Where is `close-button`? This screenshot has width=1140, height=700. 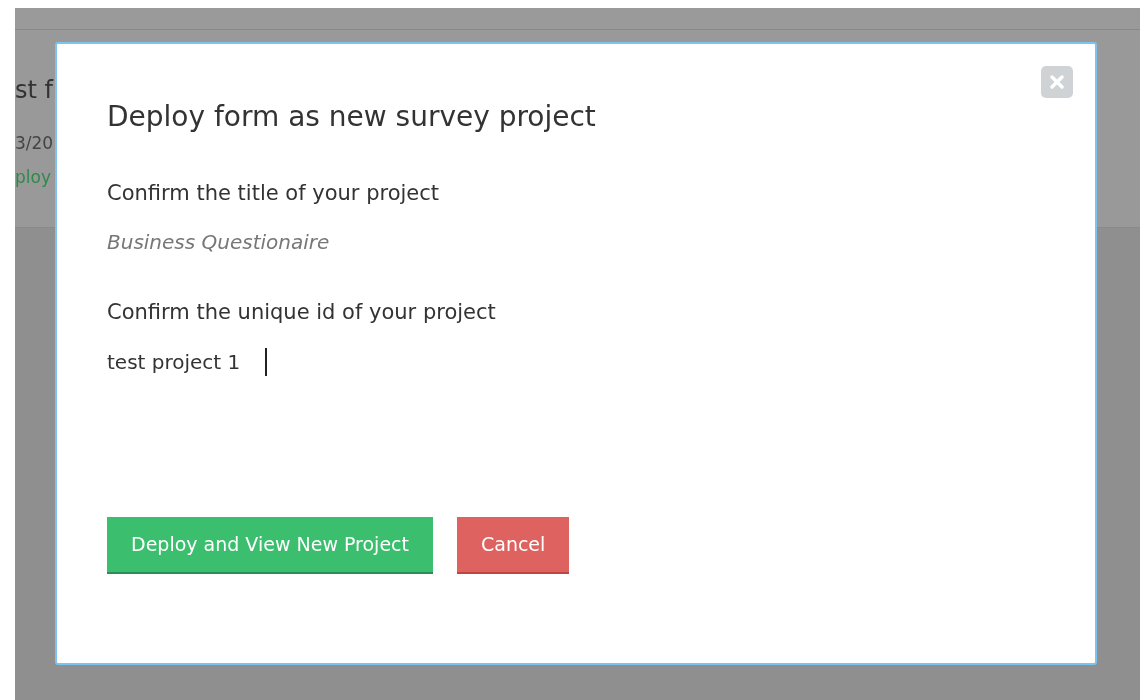
close-button is located at coordinates (1057, 82).